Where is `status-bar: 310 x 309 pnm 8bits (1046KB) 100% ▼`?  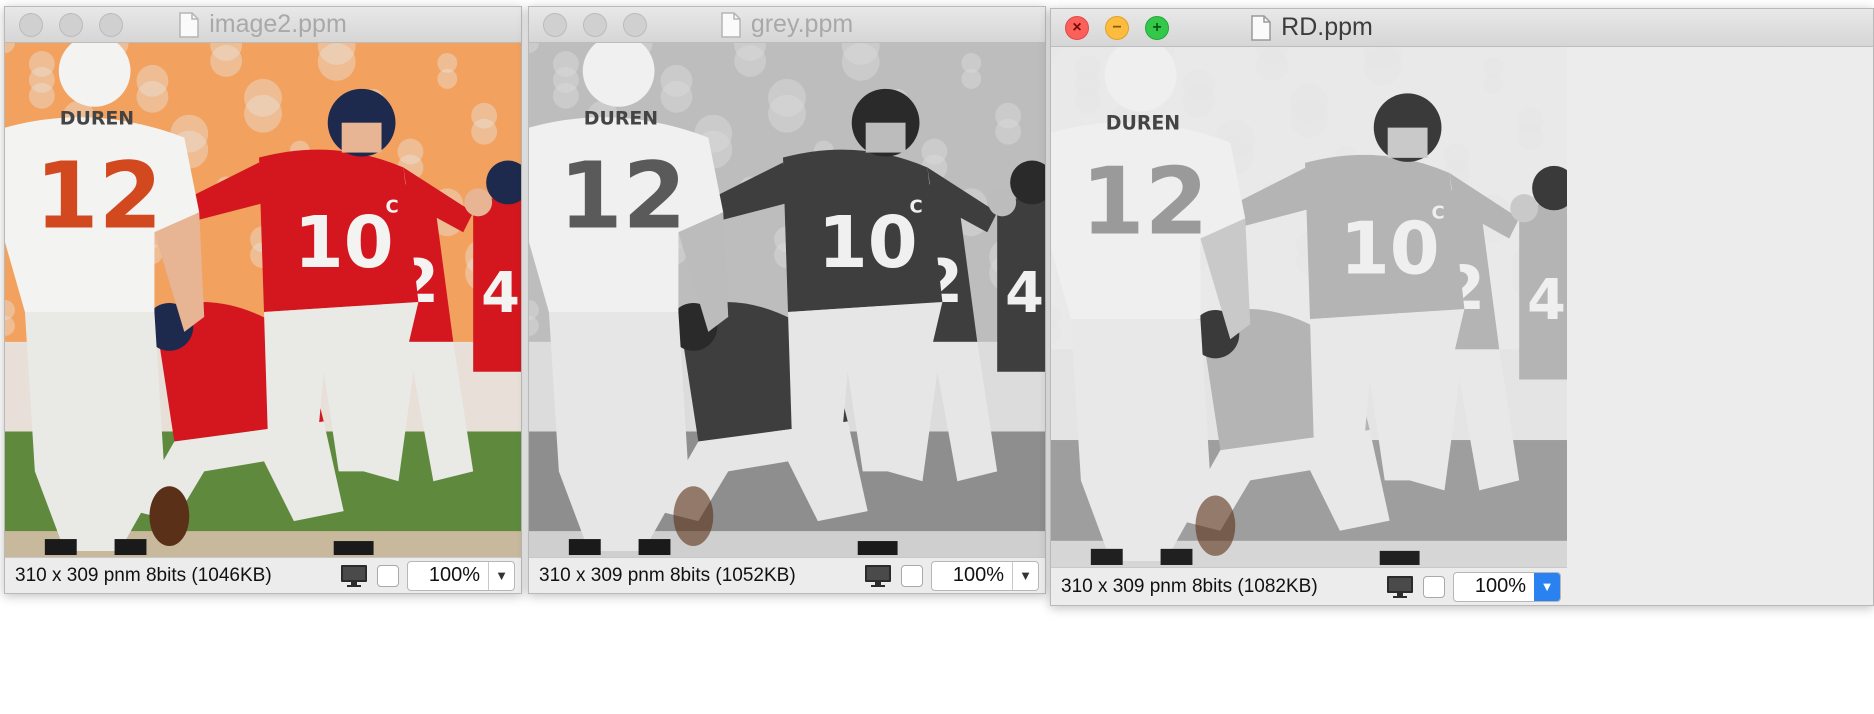
status-bar: 310 x 309 pnm 8bits (1046KB) 100% ▼ is located at coordinates (263, 575).